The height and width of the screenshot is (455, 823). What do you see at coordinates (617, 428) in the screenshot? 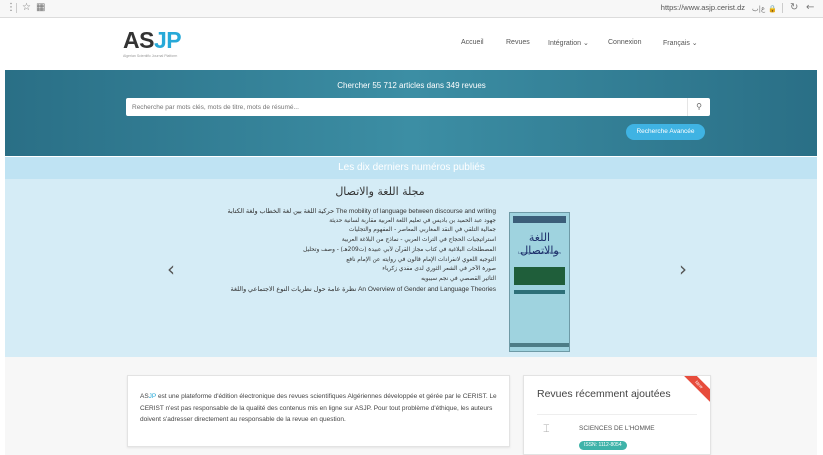
I see `recent-journal-name: SCIENCES DE L'HOMME` at bounding box center [617, 428].